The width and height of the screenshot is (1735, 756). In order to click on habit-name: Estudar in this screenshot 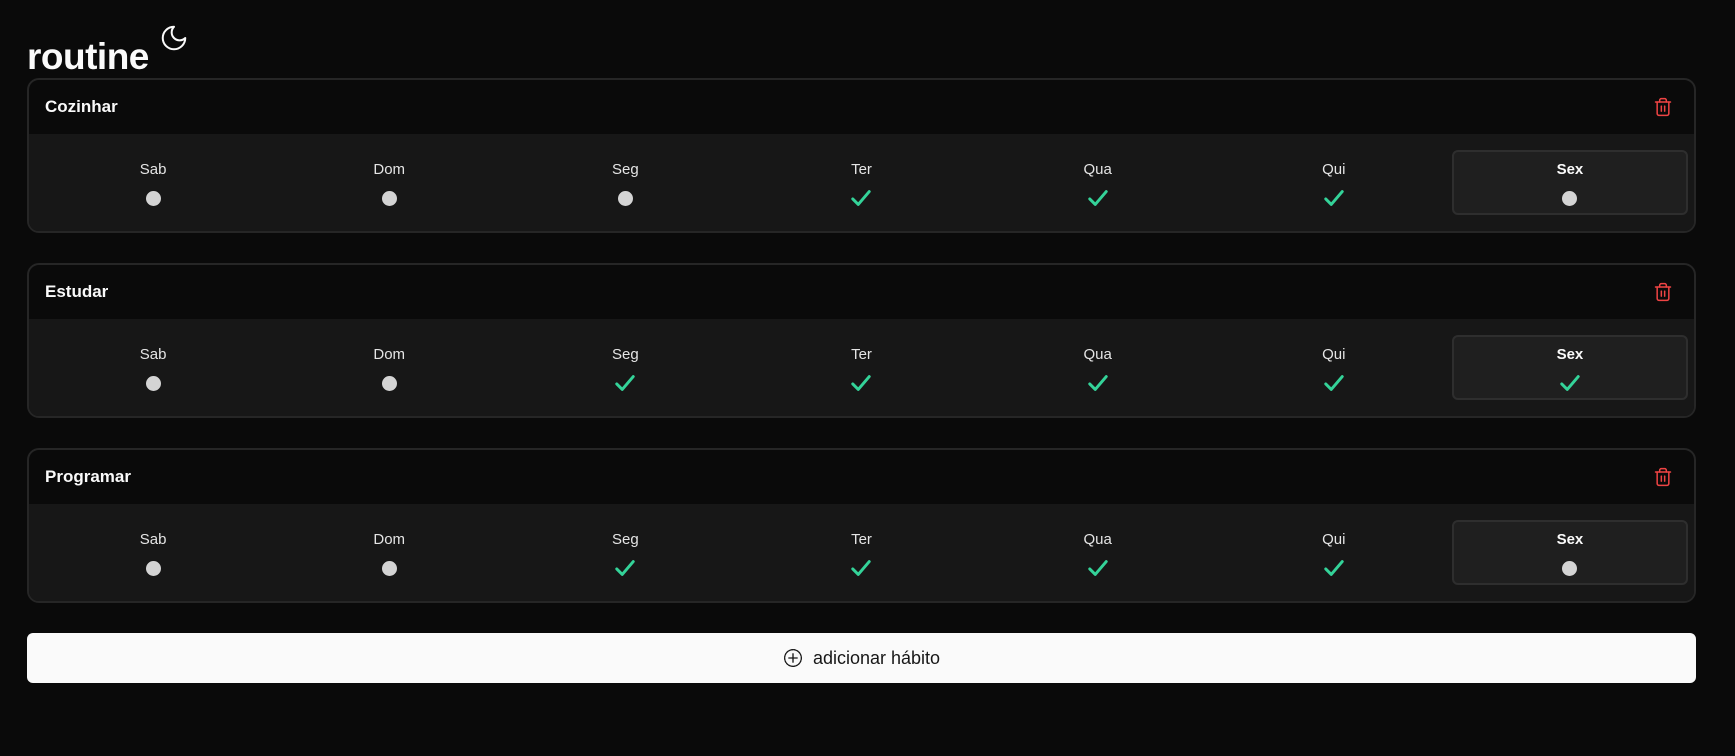, I will do `click(77, 291)`.